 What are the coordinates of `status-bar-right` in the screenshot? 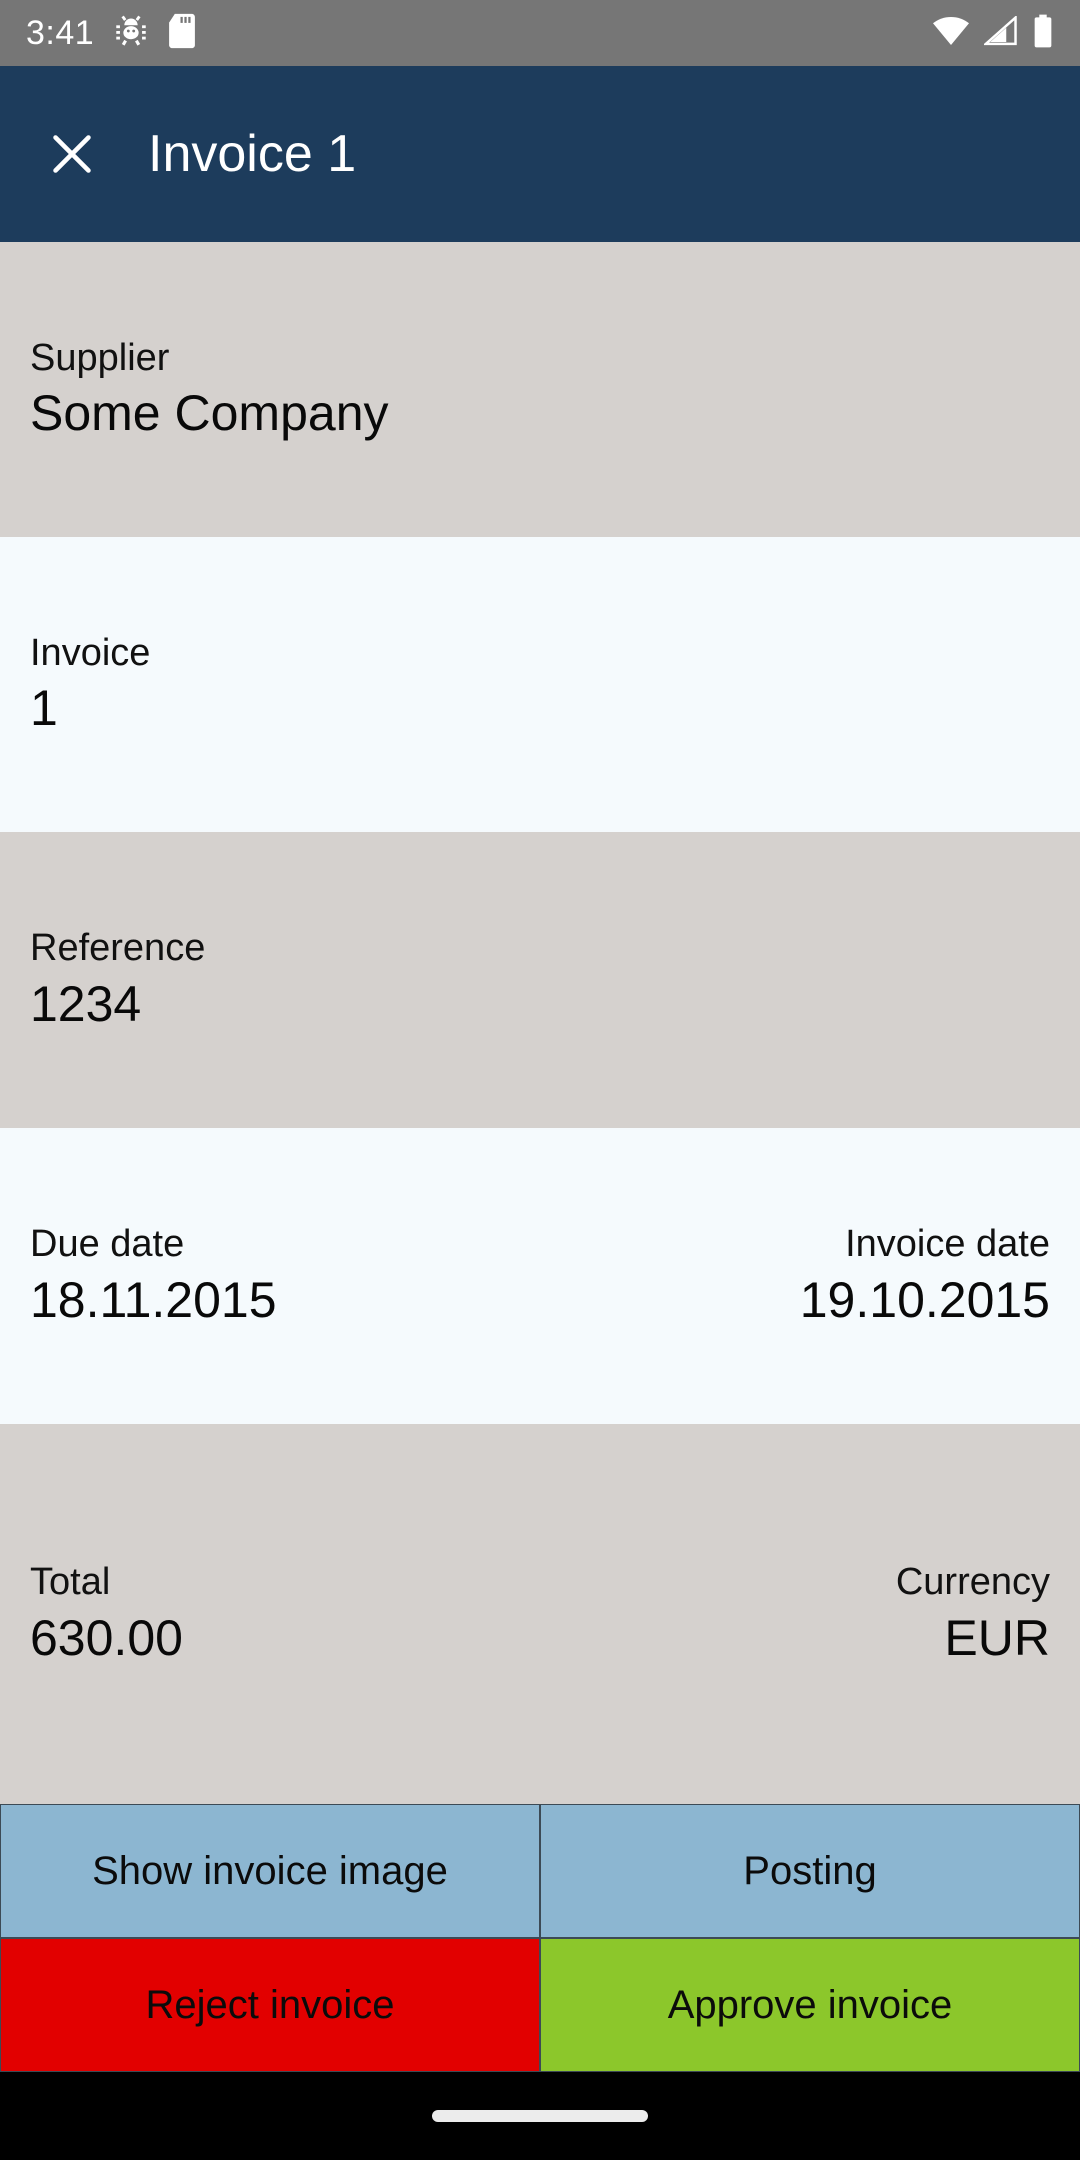 It's located at (993, 33).